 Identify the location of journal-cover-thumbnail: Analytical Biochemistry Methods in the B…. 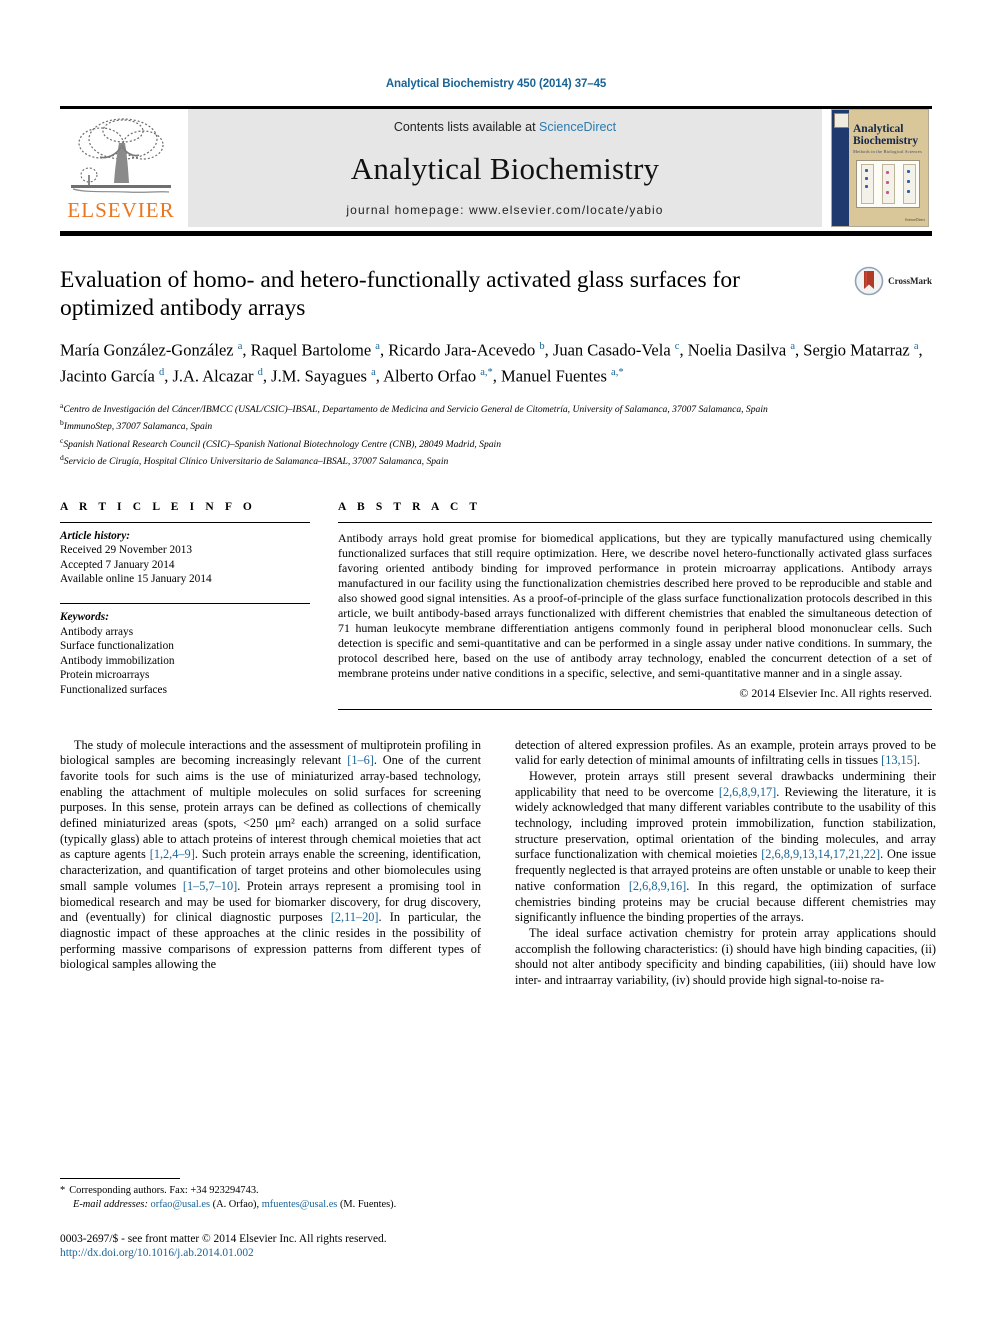
(880, 168).